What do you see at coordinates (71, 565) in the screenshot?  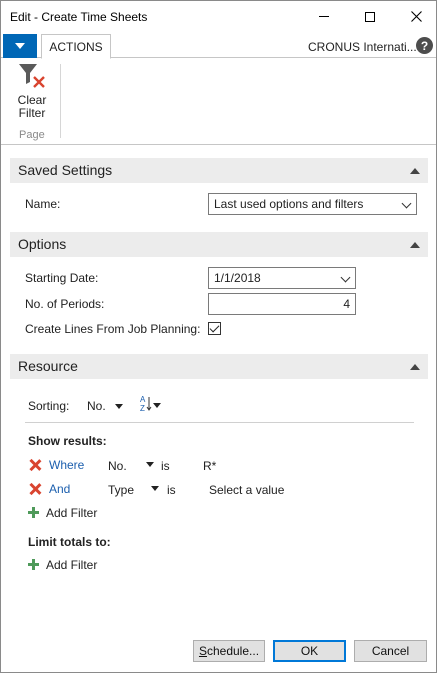 I see `add-totals-filter-button: Add Filter` at bounding box center [71, 565].